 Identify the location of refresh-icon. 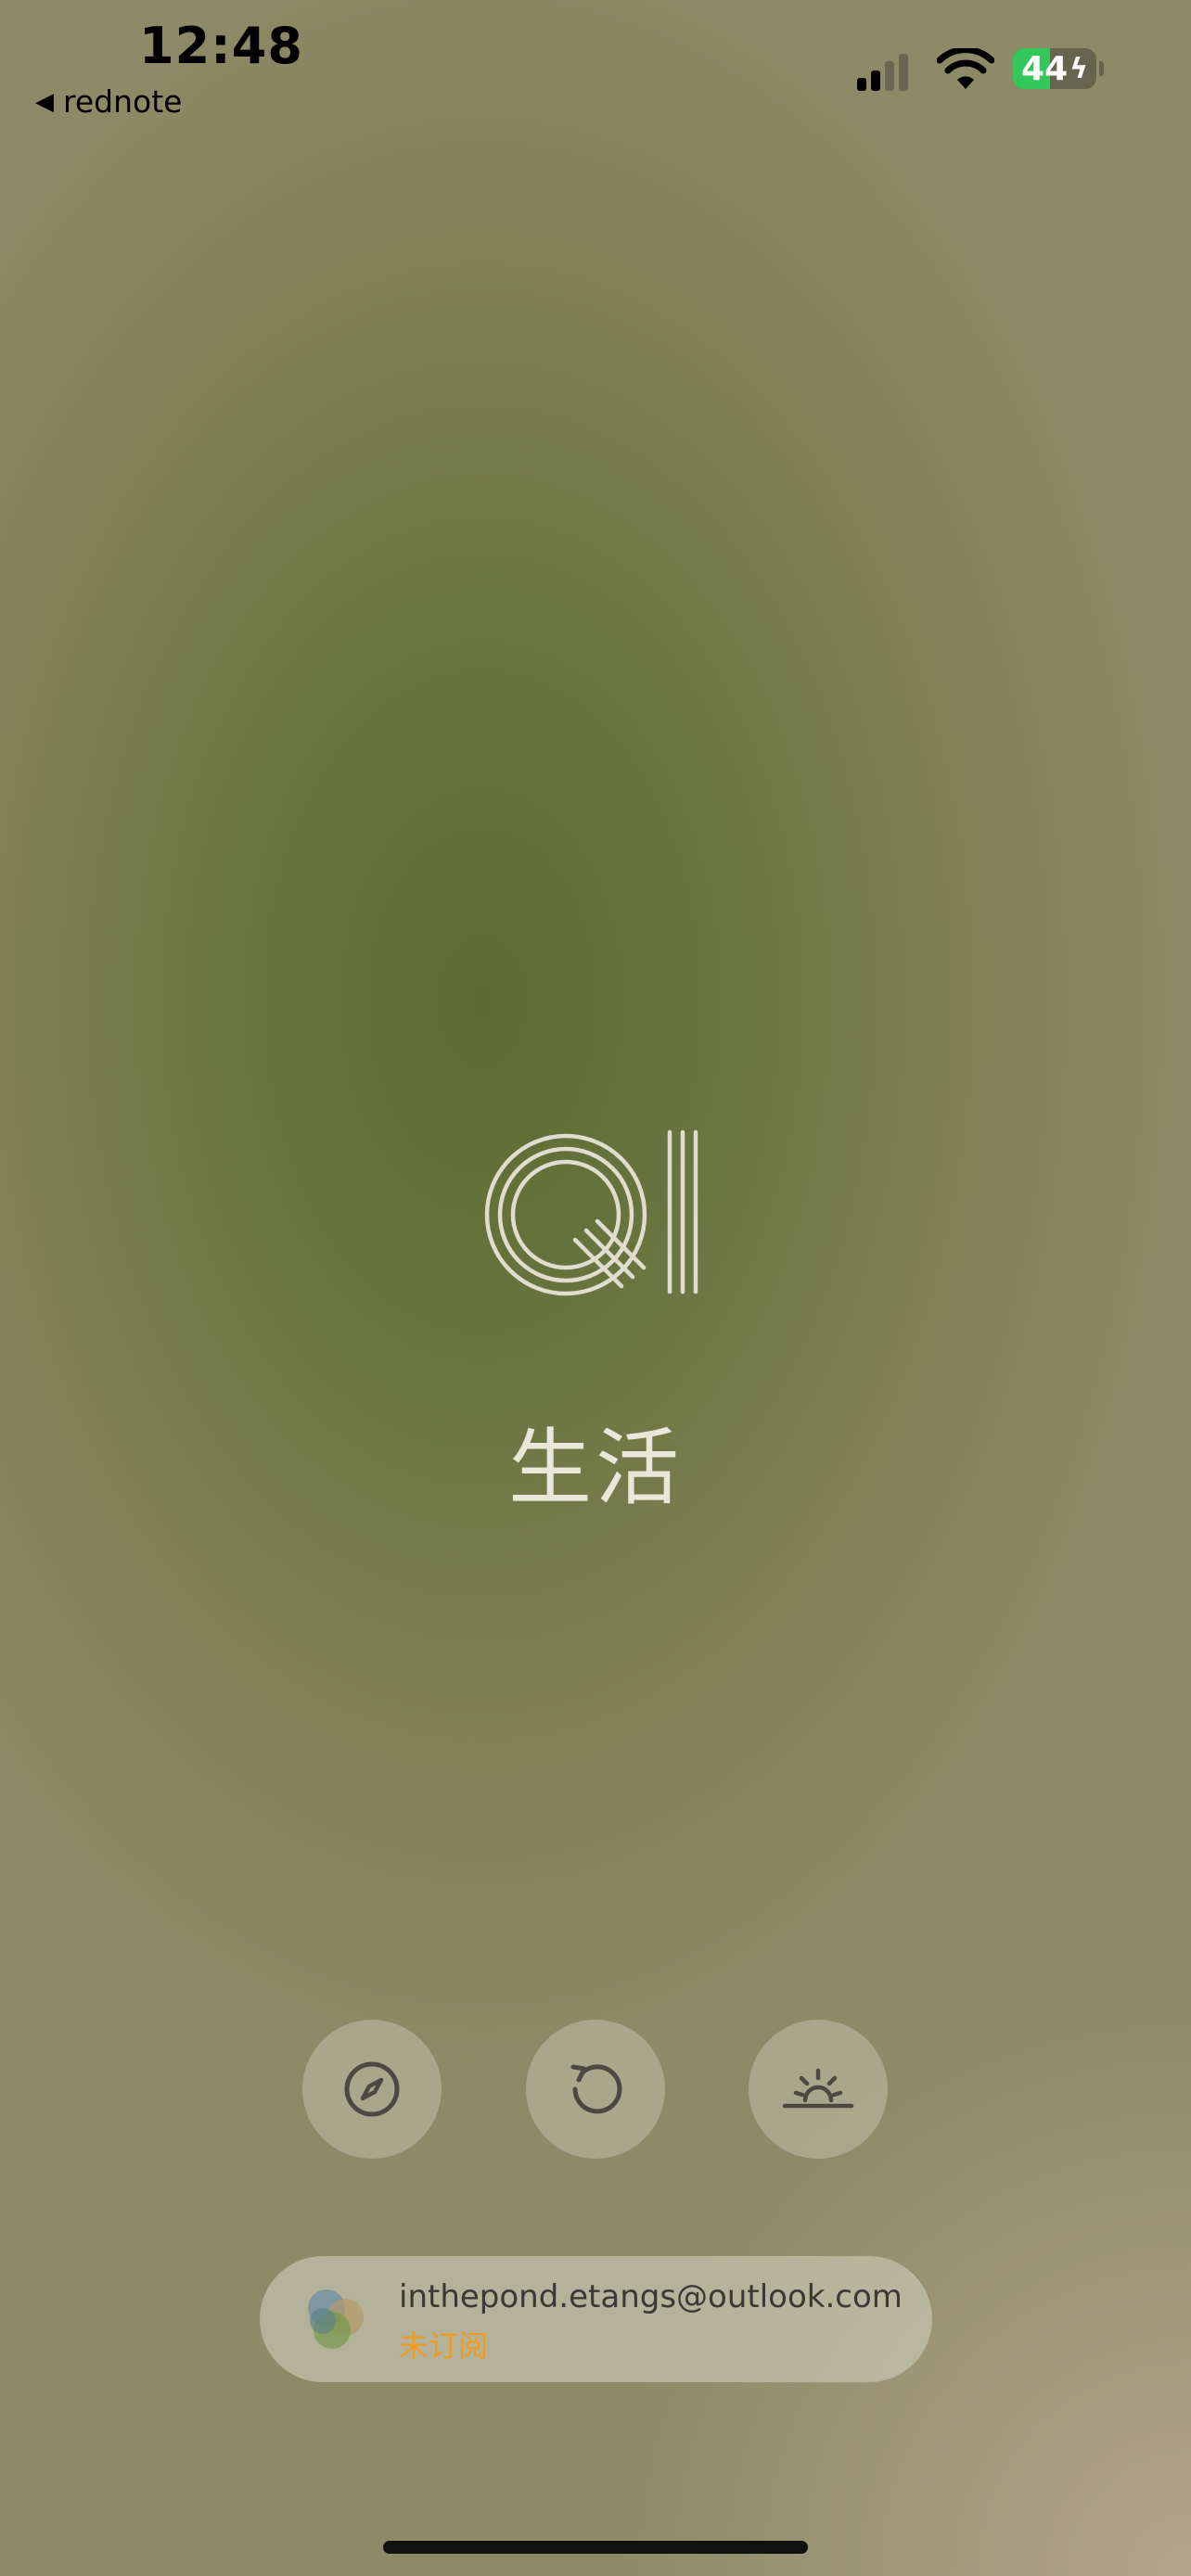
(596, 2089).